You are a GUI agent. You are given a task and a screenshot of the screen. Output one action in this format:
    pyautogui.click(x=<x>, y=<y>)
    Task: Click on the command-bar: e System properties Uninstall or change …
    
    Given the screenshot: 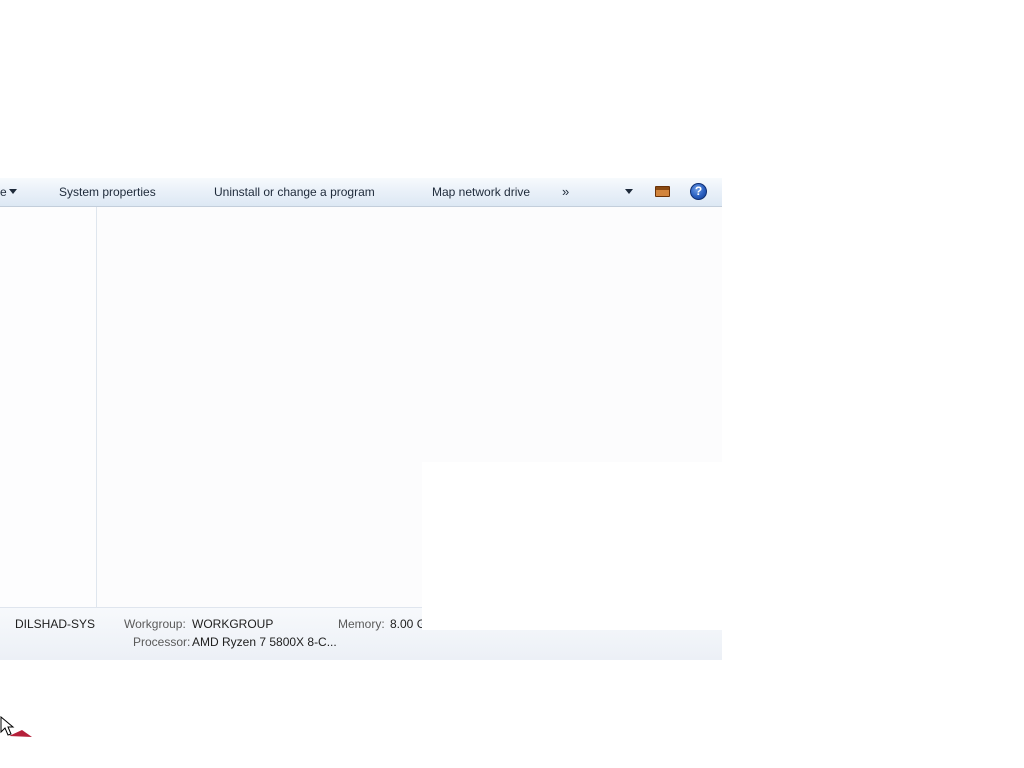 What is the action you would take?
    pyautogui.click(x=361, y=192)
    